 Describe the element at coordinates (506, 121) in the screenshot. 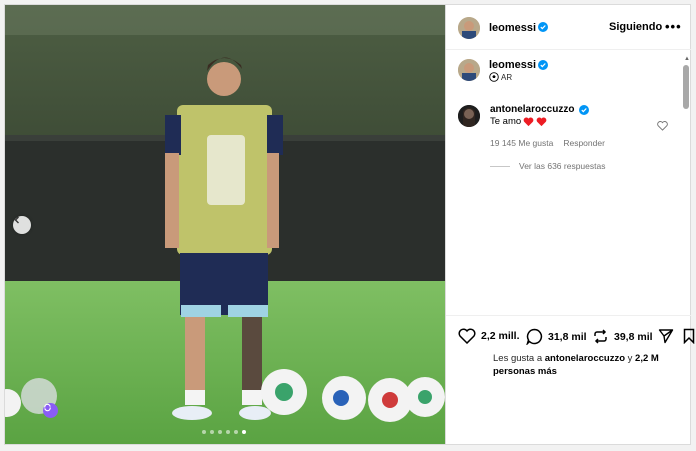

I see `comment-text: Te amo` at that location.